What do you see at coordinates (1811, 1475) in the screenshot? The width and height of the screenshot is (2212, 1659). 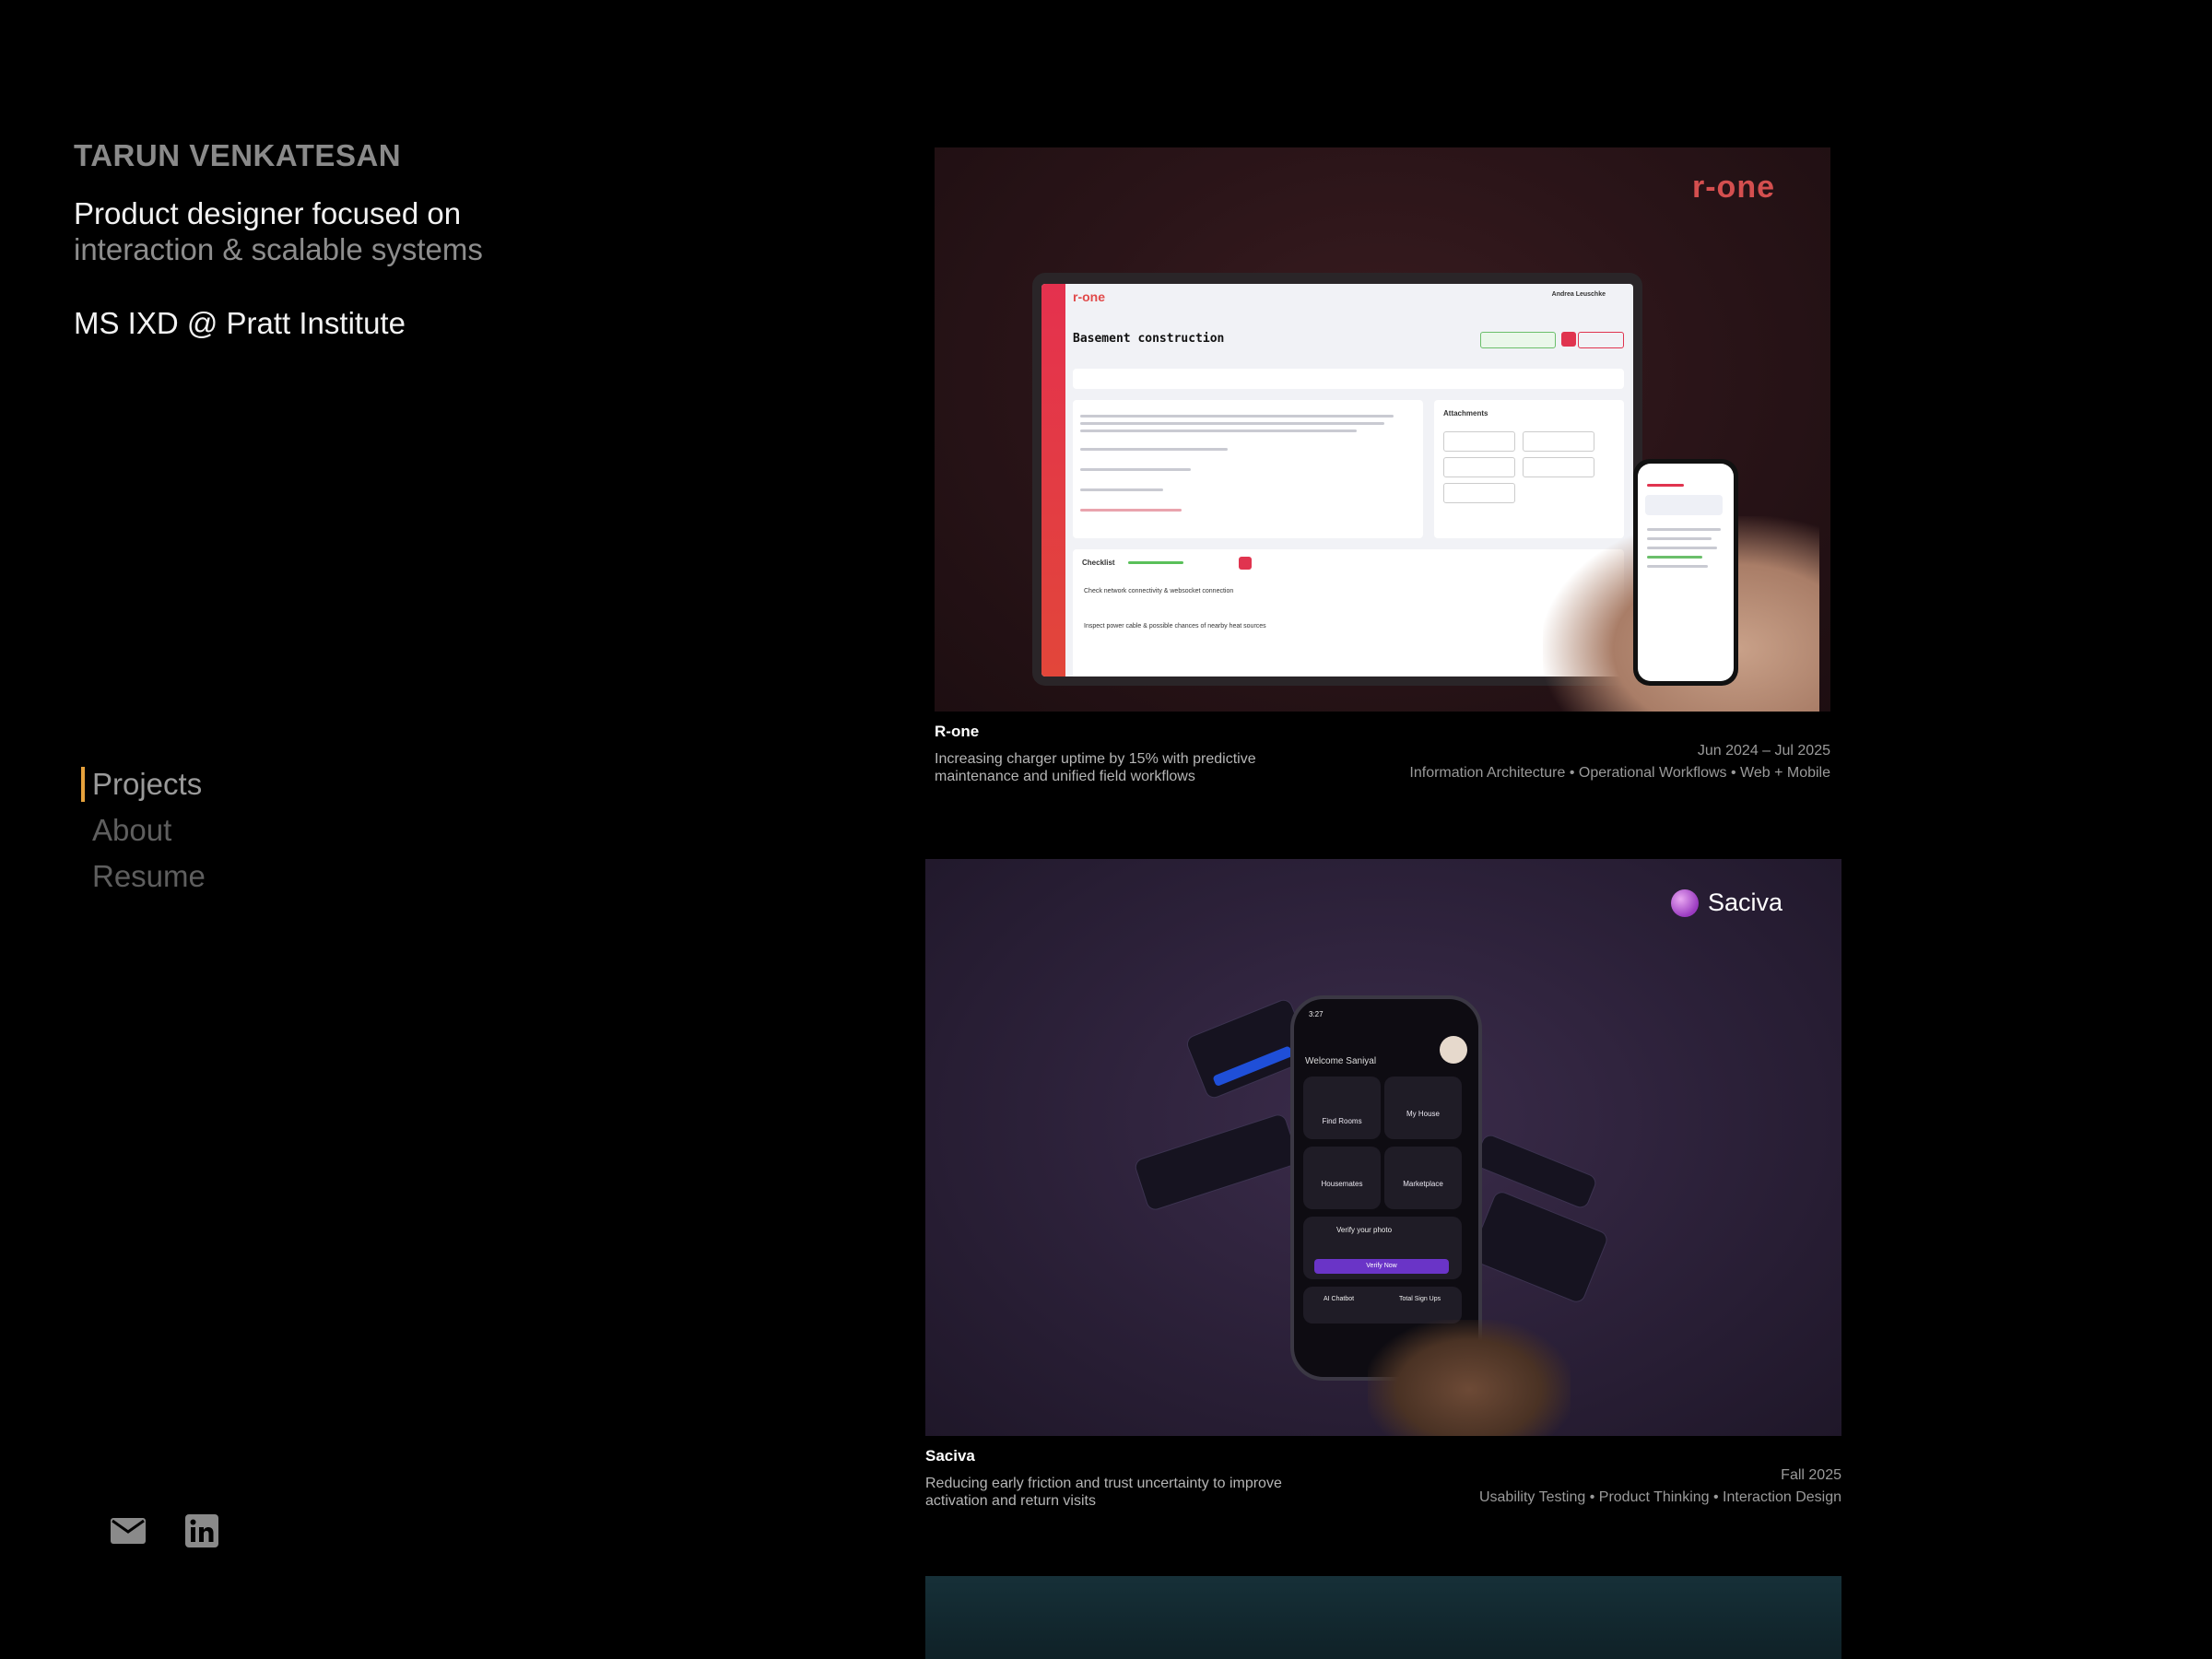 I see `project-date: Fall 2025` at bounding box center [1811, 1475].